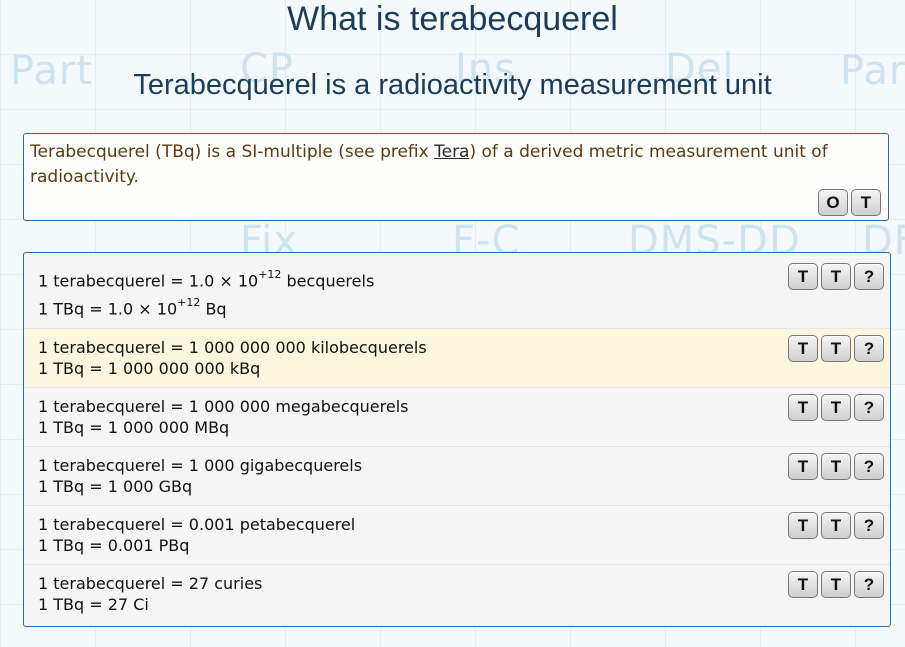 This screenshot has width=905, height=647. What do you see at coordinates (200, 465) in the screenshot?
I see `conversion-line-1: 1 terabecquerel = 1 000 gigabecquerels` at bounding box center [200, 465].